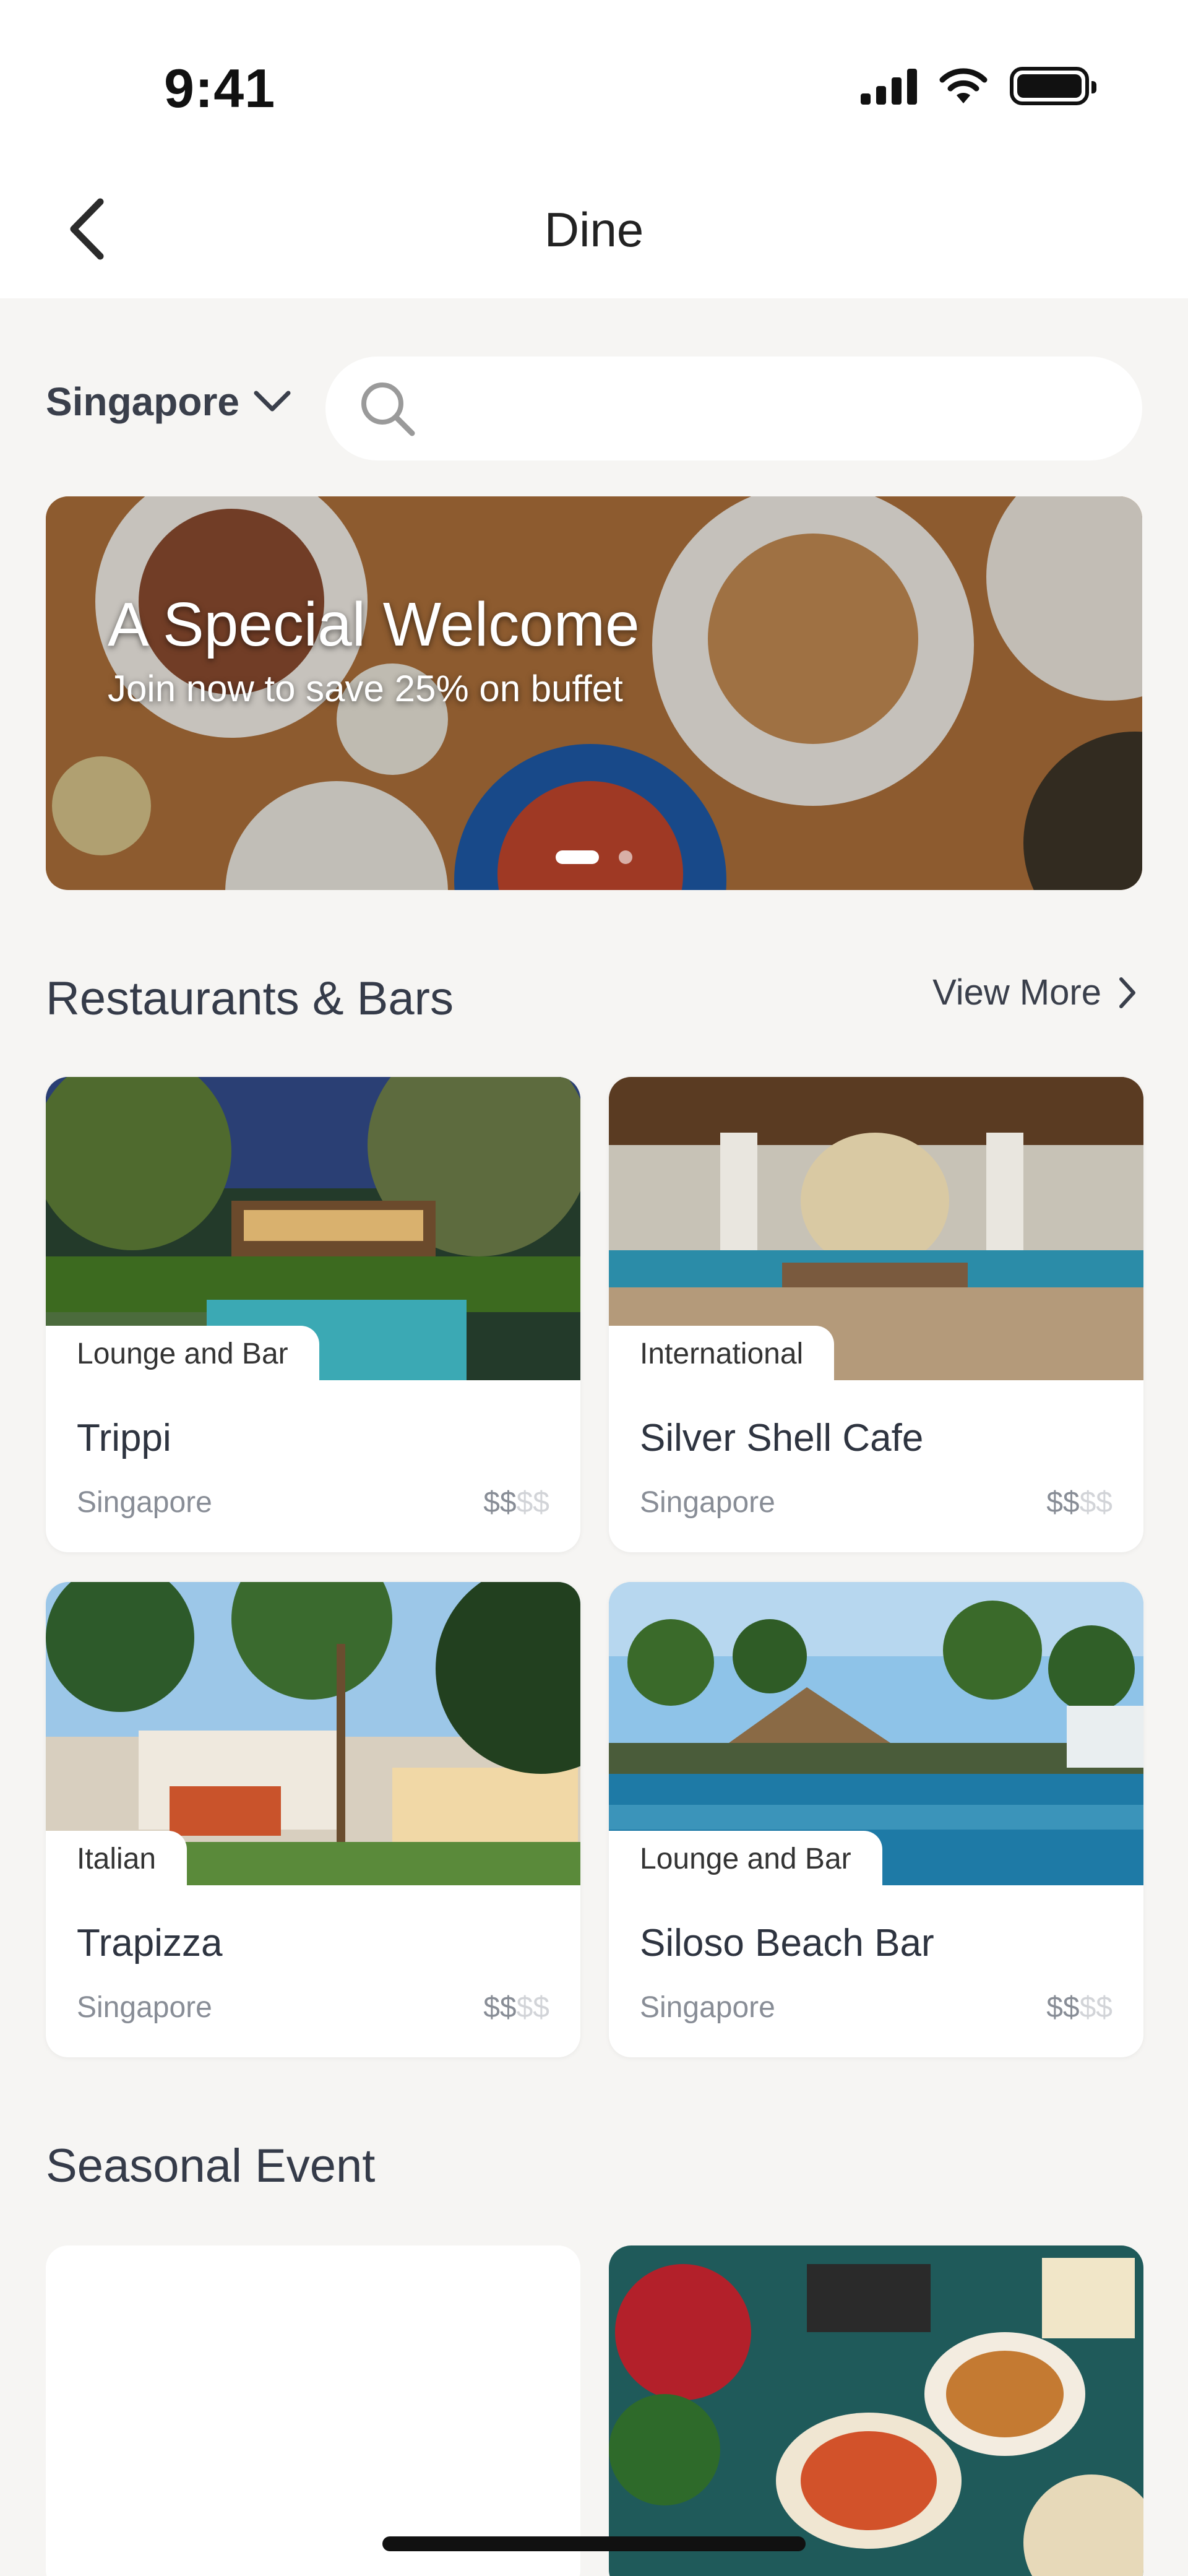 The height and width of the screenshot is (2576, 1188). I want to click on view-more-label: View More, so click(1017, 992).